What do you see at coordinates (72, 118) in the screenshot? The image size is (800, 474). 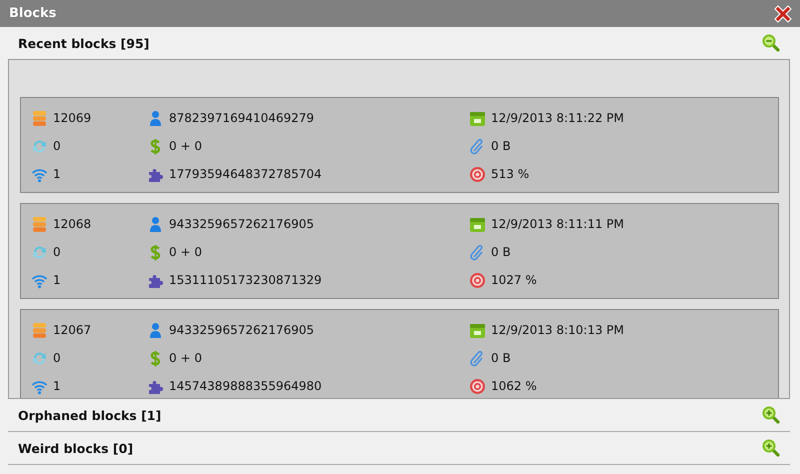 I see `block-value: 12069` at bounding box center [72, 118].